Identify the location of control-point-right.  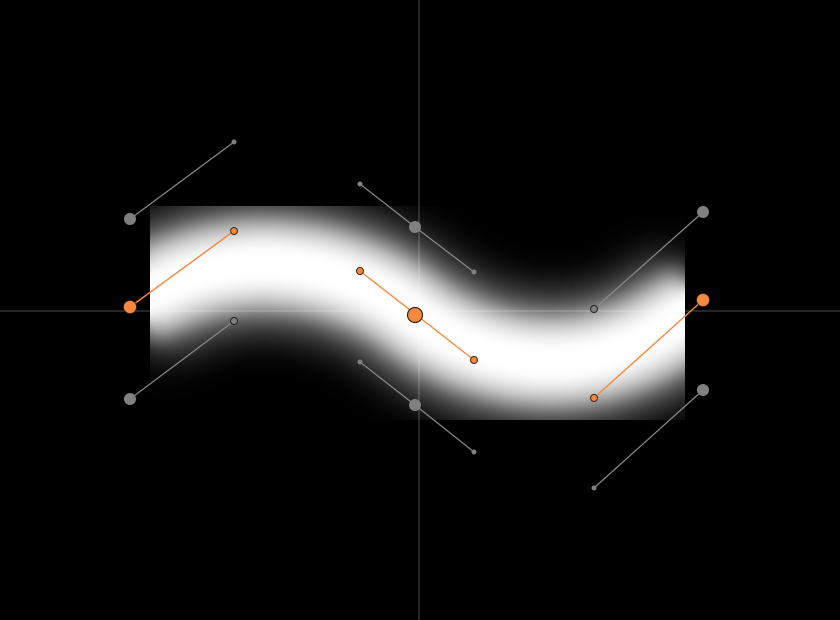
(703, 300).